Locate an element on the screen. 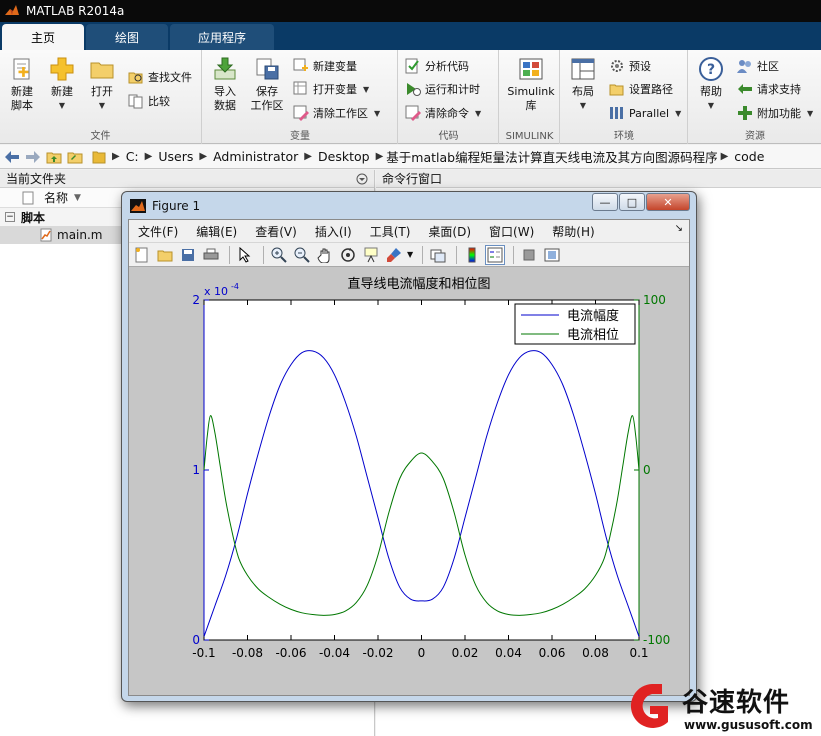 Image resolution: width=821 pixels, height=736 pixels. find-files-button: 查找文件 is located at coordinates (160, 77).